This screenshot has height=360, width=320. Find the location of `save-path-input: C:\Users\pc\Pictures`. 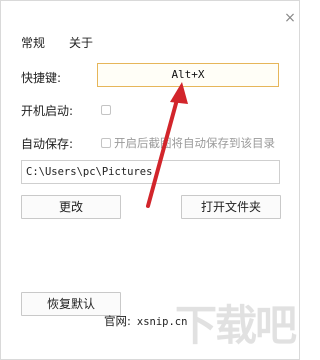

save-path-input: C:\Users\pc\Pictures is located at coordinates (150, 172).